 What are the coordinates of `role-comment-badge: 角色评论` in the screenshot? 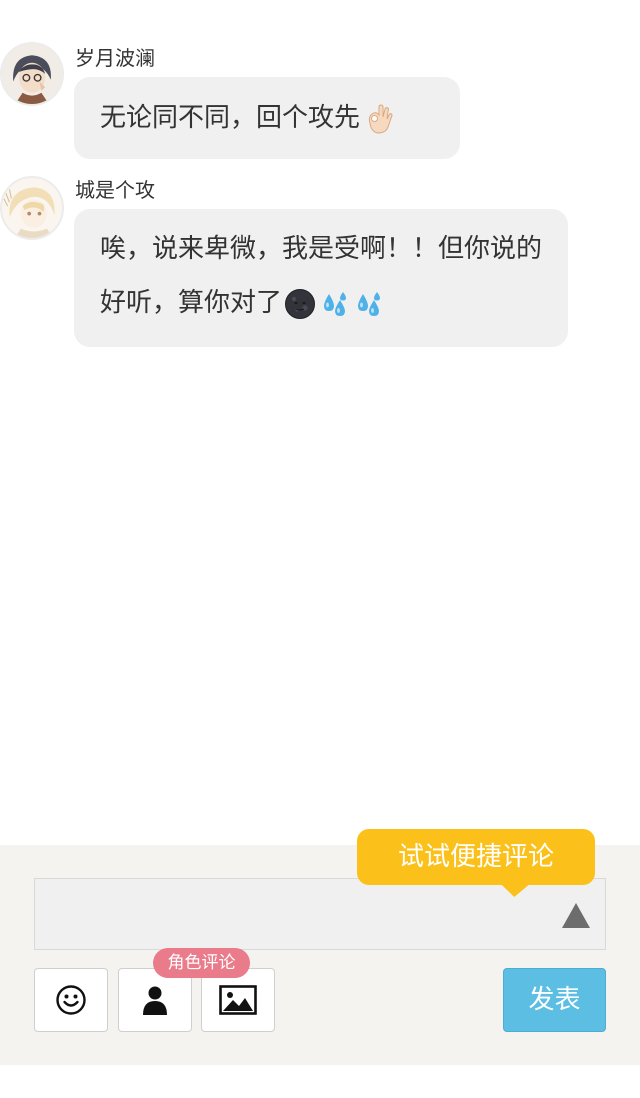 It's located at (201, 963).